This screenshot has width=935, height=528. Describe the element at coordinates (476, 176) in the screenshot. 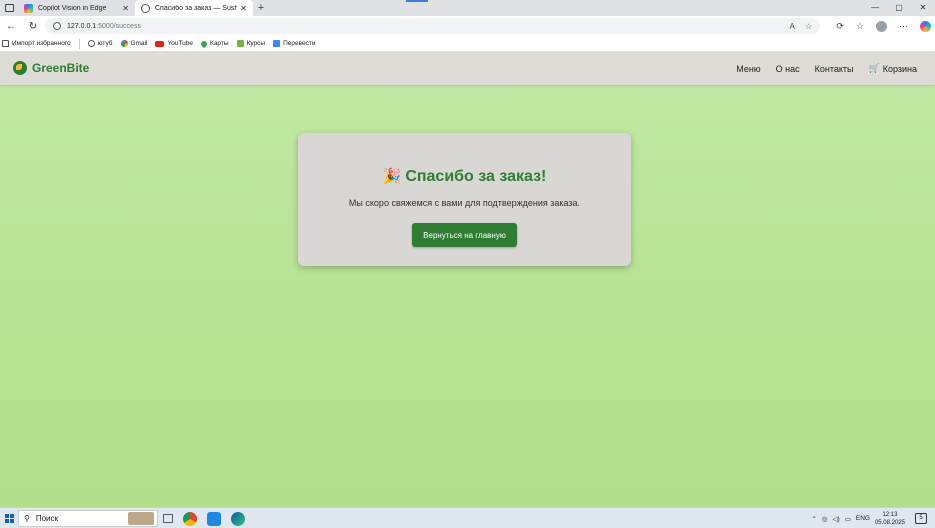

I see `success-title-text: Спасибо за заказ!` at that location.